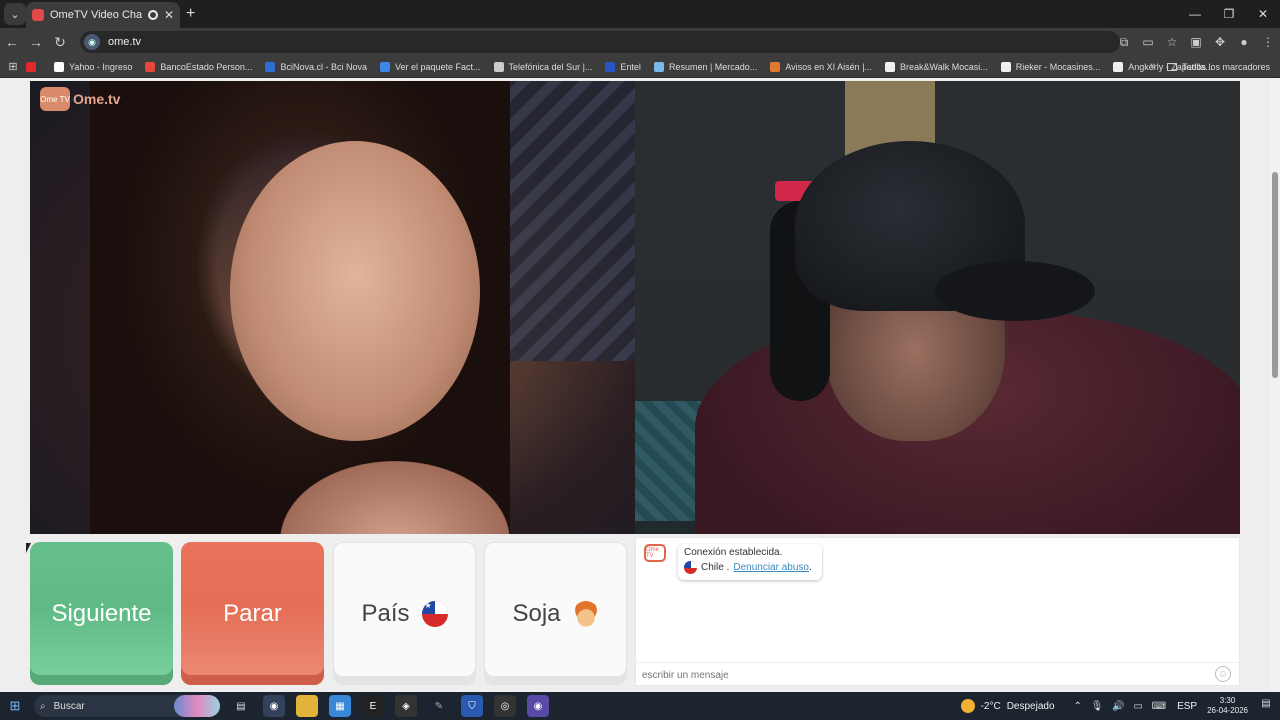  I want to click on reload-button: ↻, so click(60, 42).